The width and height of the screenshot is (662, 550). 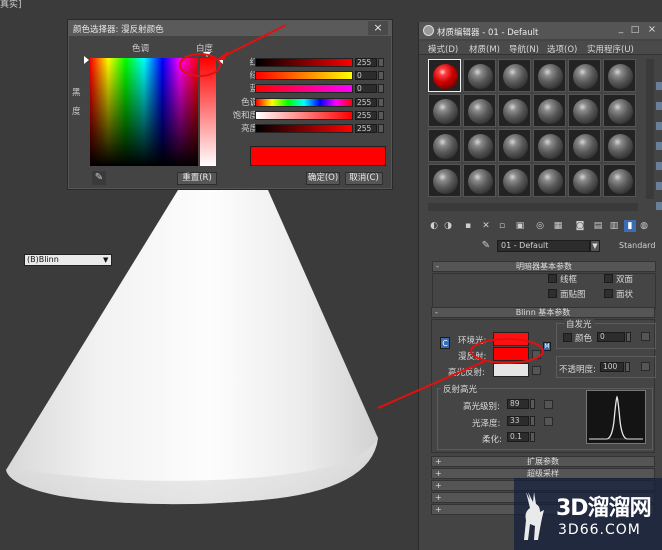 I want to click on self-illum-map-button, so click(x=645, y=336).